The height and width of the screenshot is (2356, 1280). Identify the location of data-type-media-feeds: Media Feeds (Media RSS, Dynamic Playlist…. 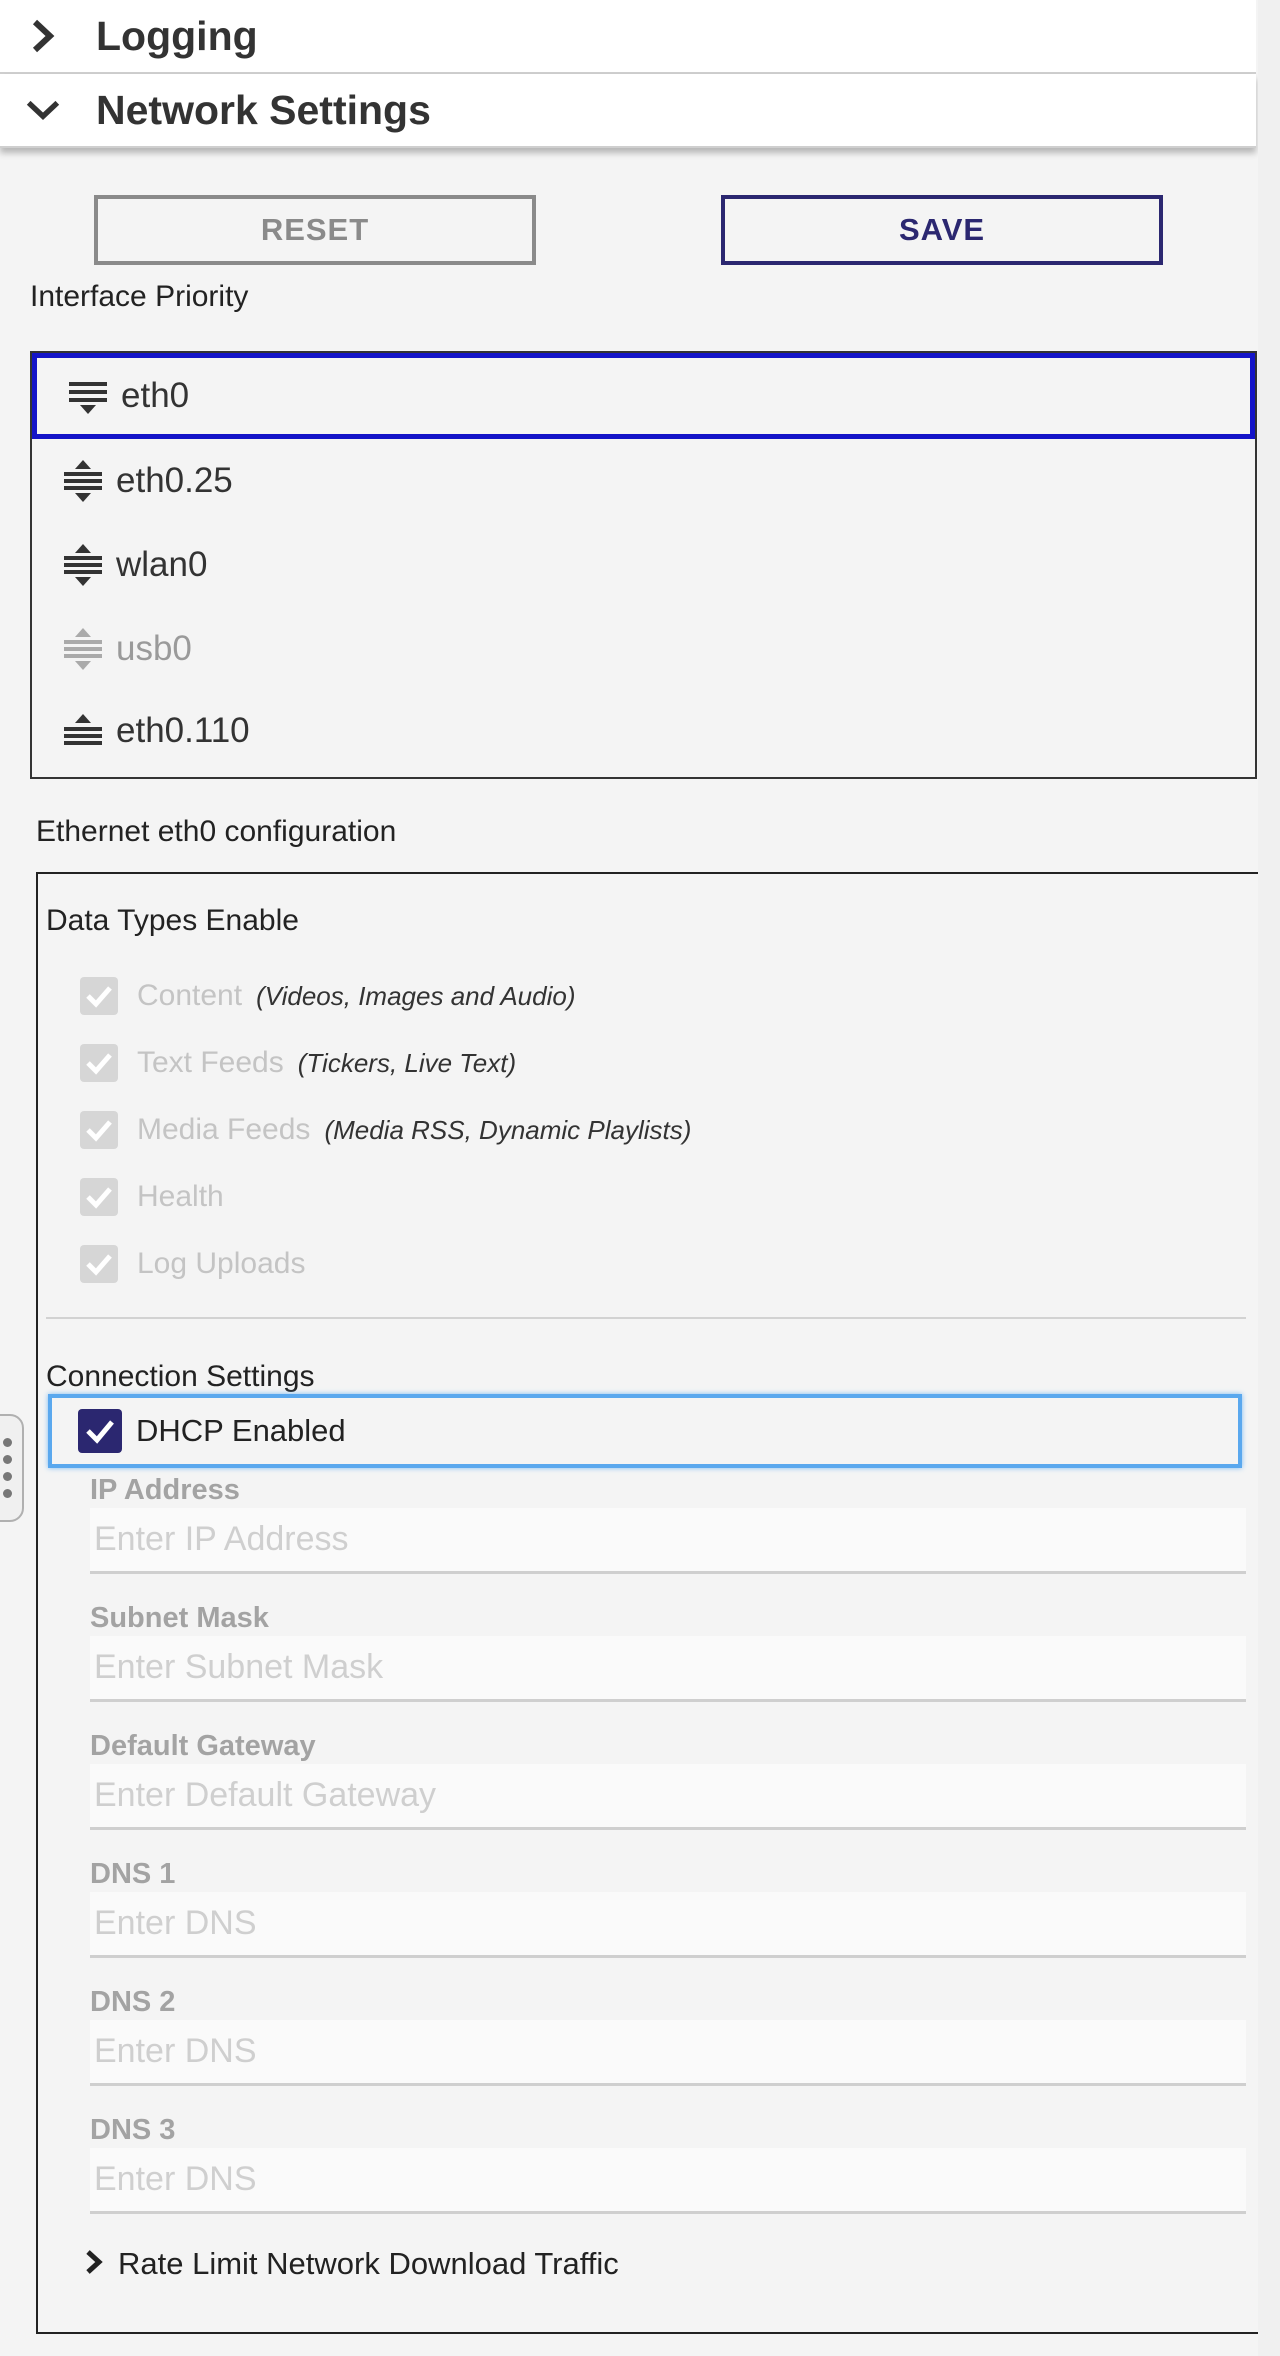
(385, 1130).